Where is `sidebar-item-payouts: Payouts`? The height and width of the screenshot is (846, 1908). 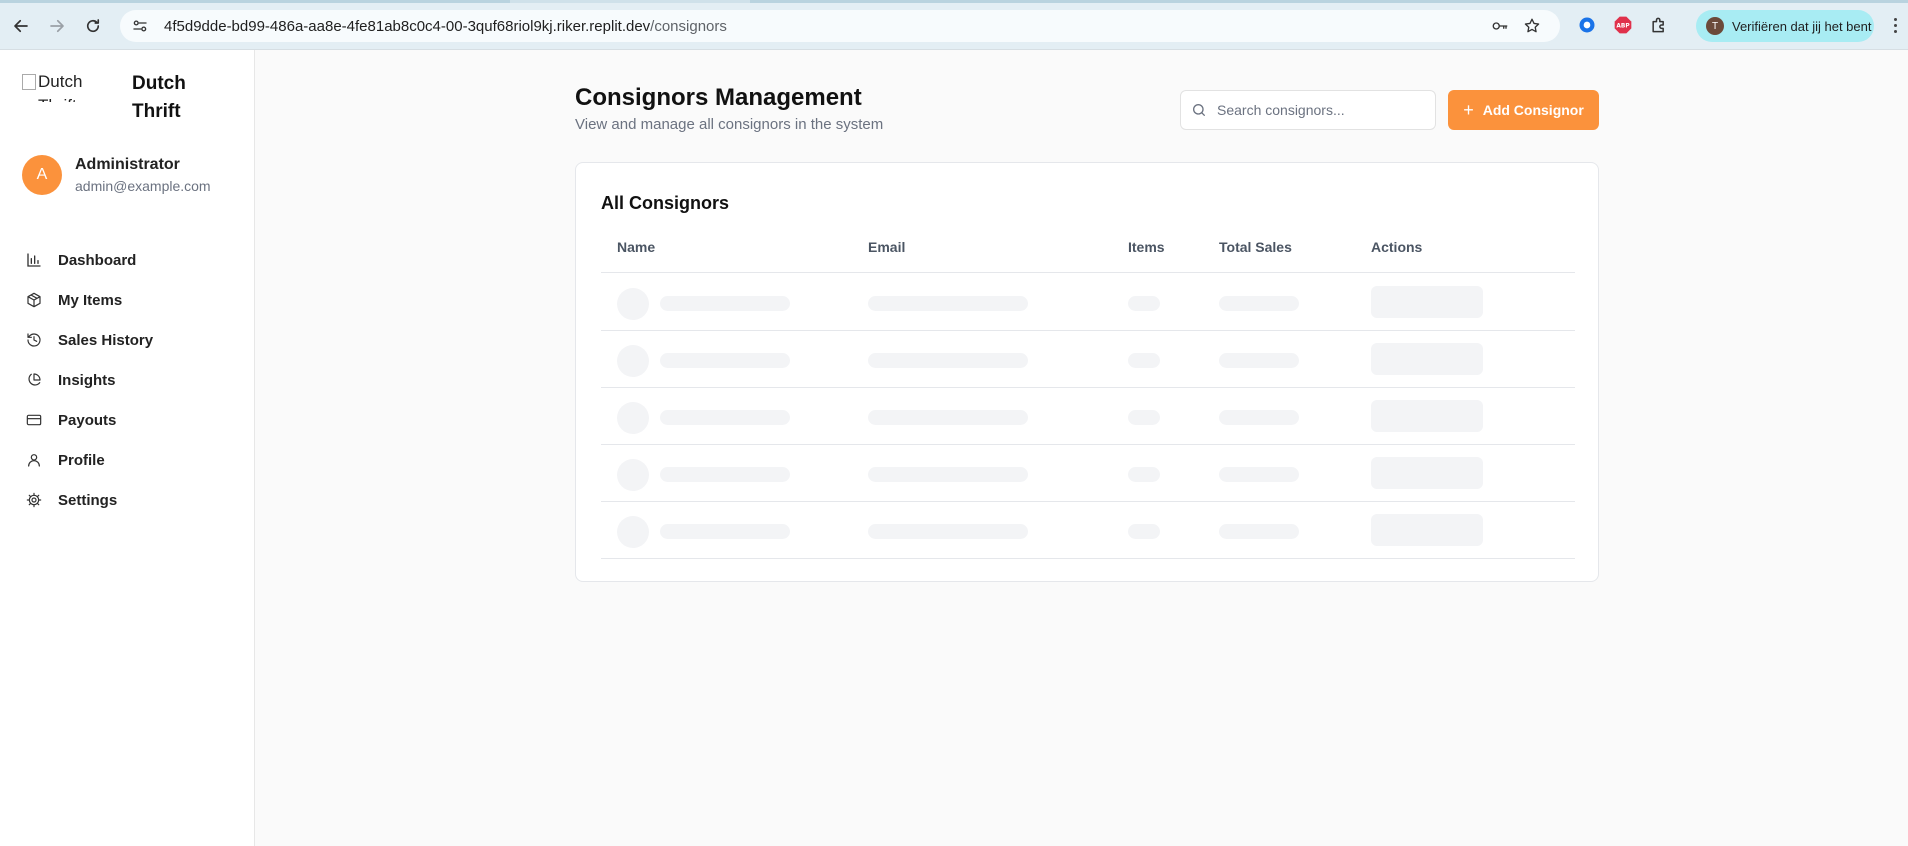
sidebar-item-payouts: Payouts is located at coordinates (89, 420).